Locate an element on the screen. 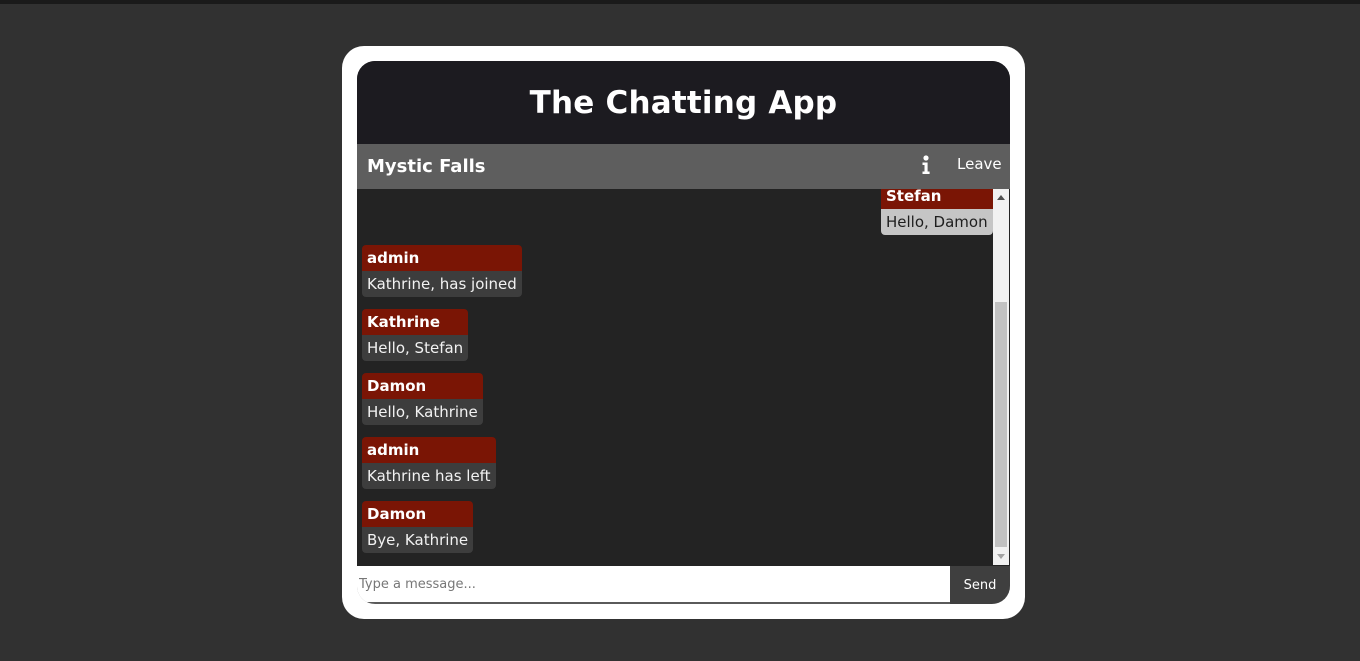 The width and height of the screenshot is (1360, 661). message-item: admin Kathrine, has joined is located at coordinates (442, 271).